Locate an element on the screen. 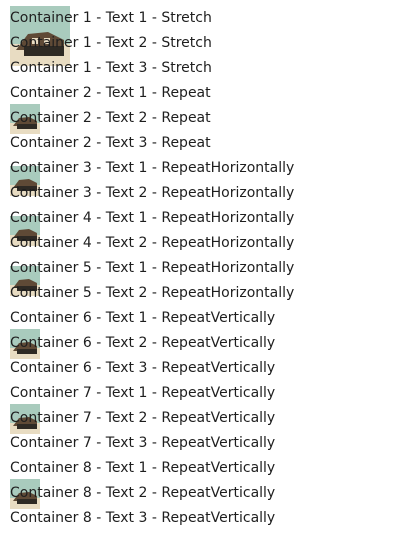 The image size is (400, 537). container-2-text-3: Container 2 - Text 3 - Repeat is located at coordinates (110, 143).